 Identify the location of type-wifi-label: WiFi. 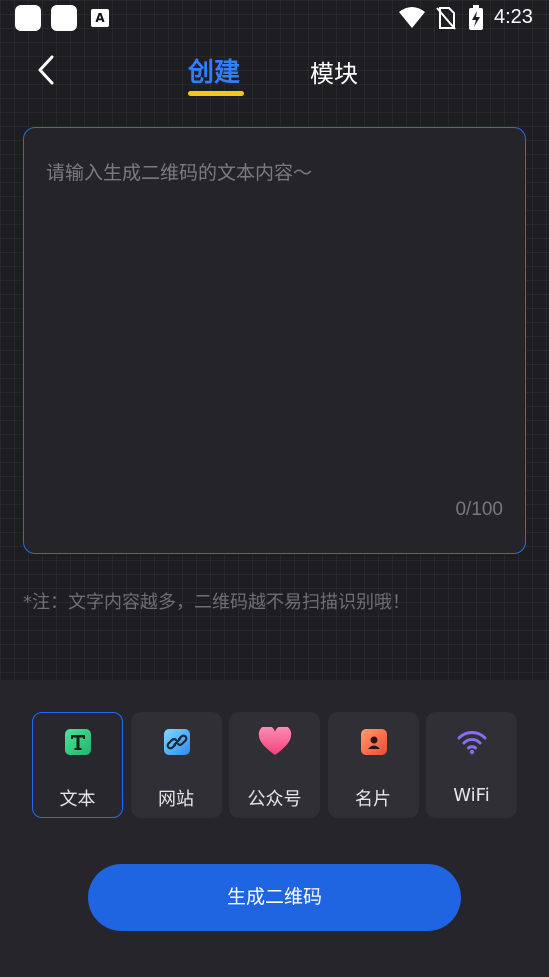
(471, 795).